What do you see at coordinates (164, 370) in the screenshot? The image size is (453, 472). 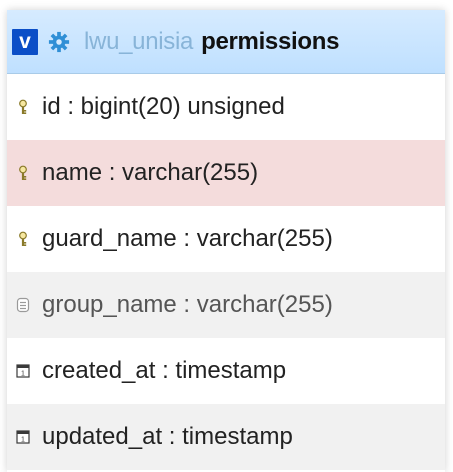 I see `column-label: created_at : timestamp` at bounding box center [164, 370].